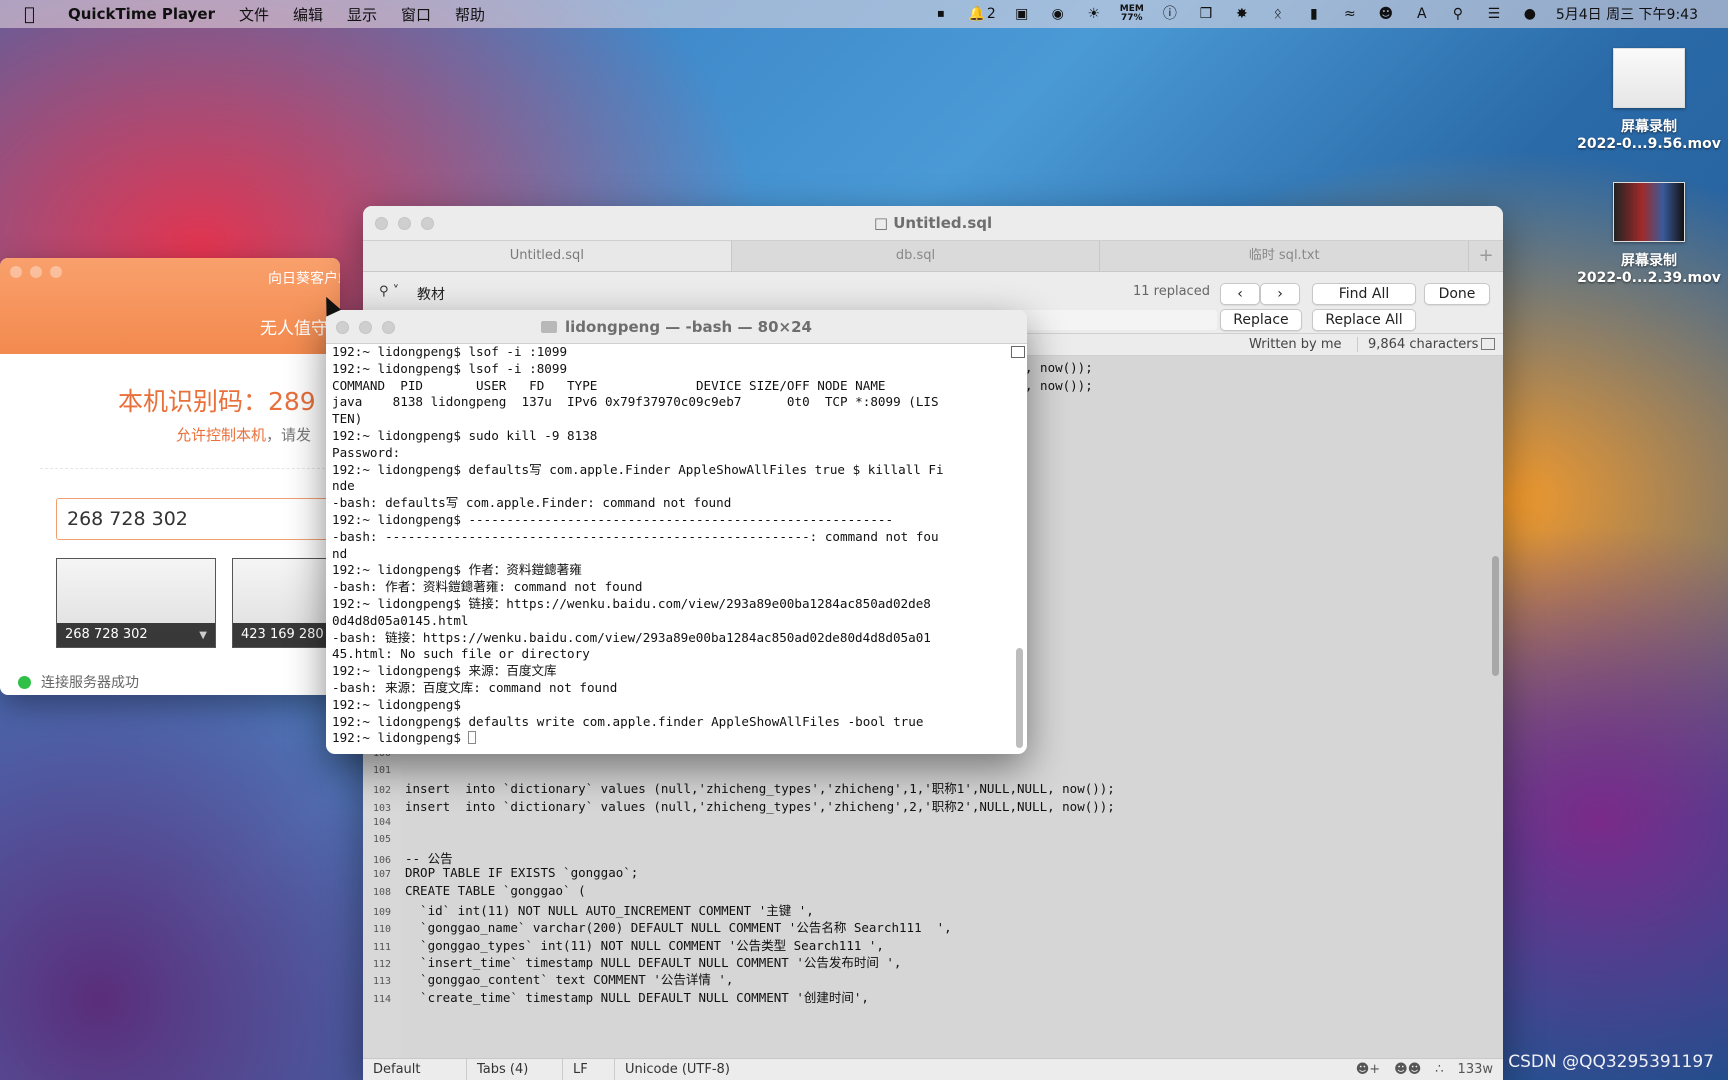  What do you see at coordinates (1350, 14) in the screenshot?
I see `wifi-icon: ≈` at bounding box center [1350, 14].